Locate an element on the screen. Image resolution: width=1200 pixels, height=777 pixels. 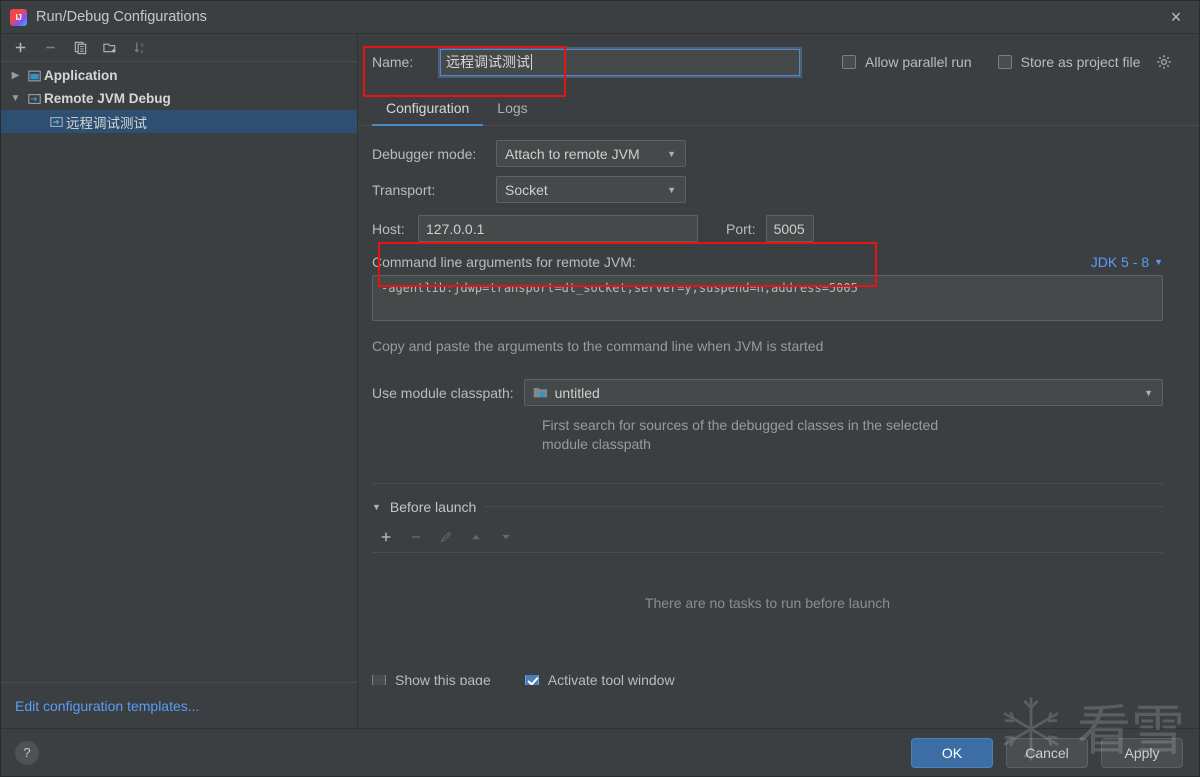
host-port-row: Host: 127.0.0.1 Port: 5005 is located at coordinates (767, 228).